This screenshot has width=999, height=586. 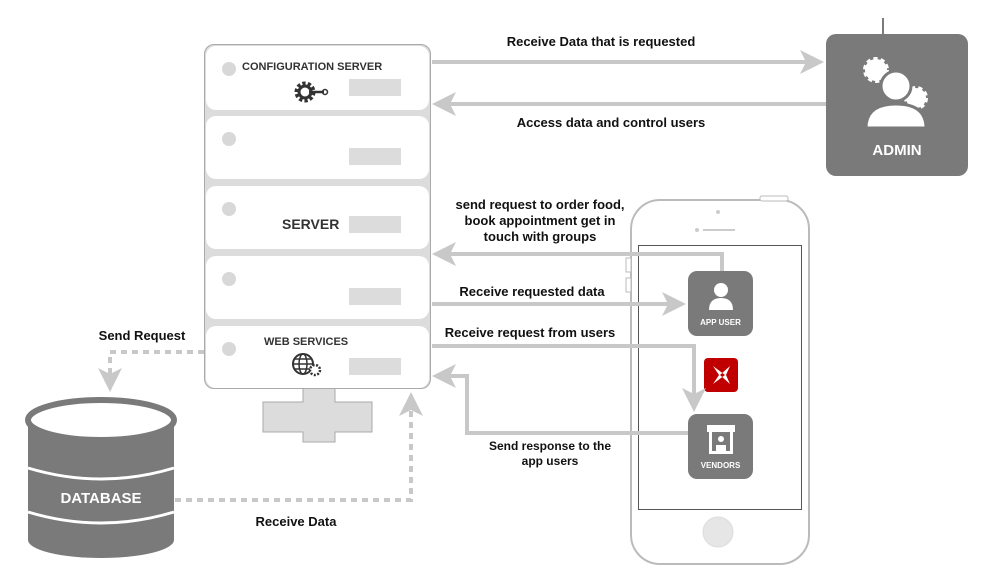 I want to click on label-receive-request-users: Receive request from users, so click(x=530, y=332).